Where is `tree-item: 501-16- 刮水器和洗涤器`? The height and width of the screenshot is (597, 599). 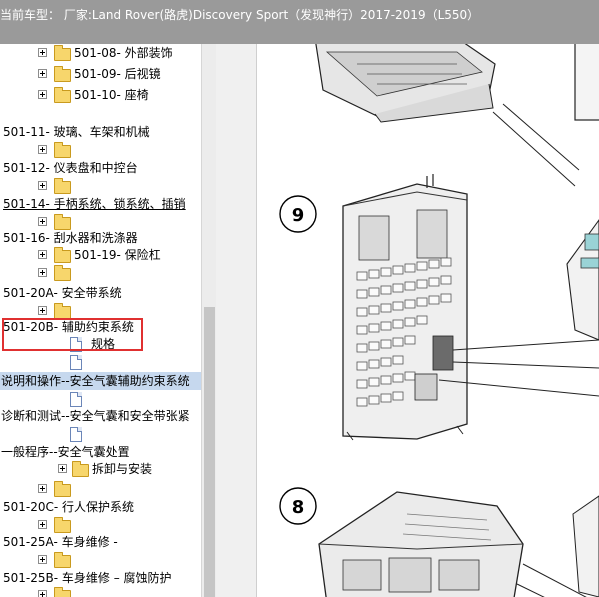
tree-item: 501-16- 刮水器和洗涤器 is located at coordinates (100, 238).